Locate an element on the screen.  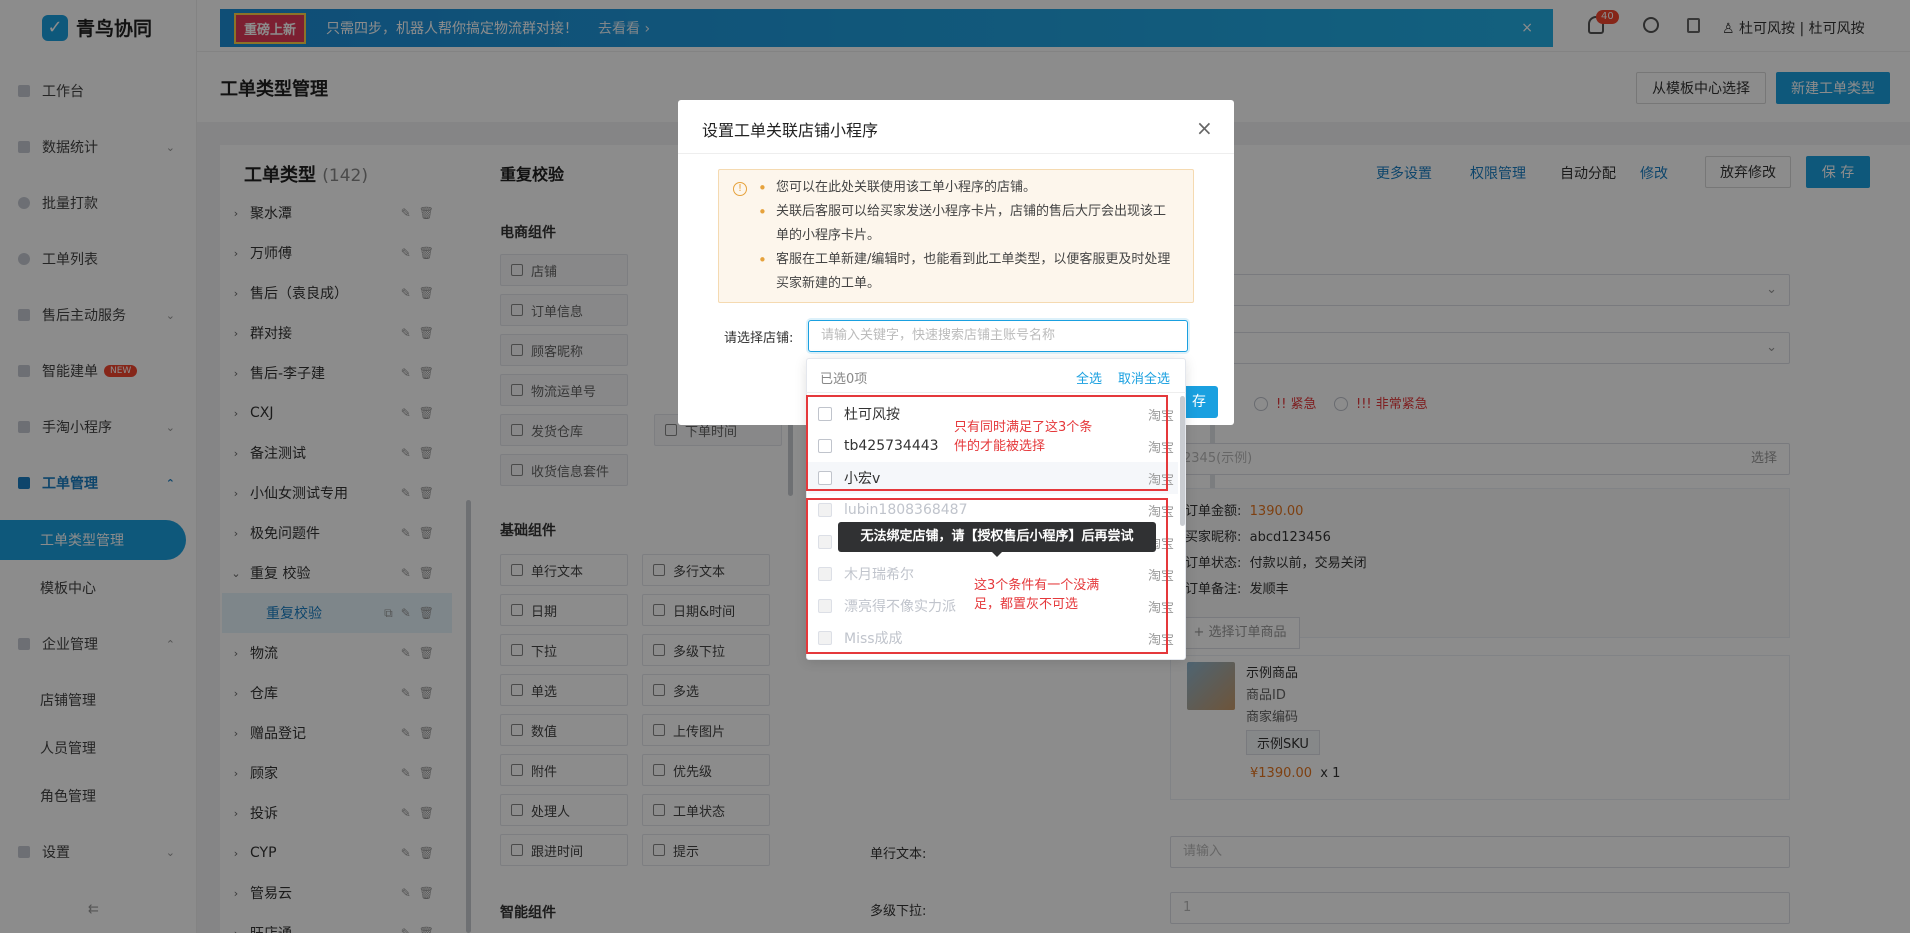
enabled-note: 只有同时满足了这3个条件的才能被选择 is located at coordinates (1023, 437).